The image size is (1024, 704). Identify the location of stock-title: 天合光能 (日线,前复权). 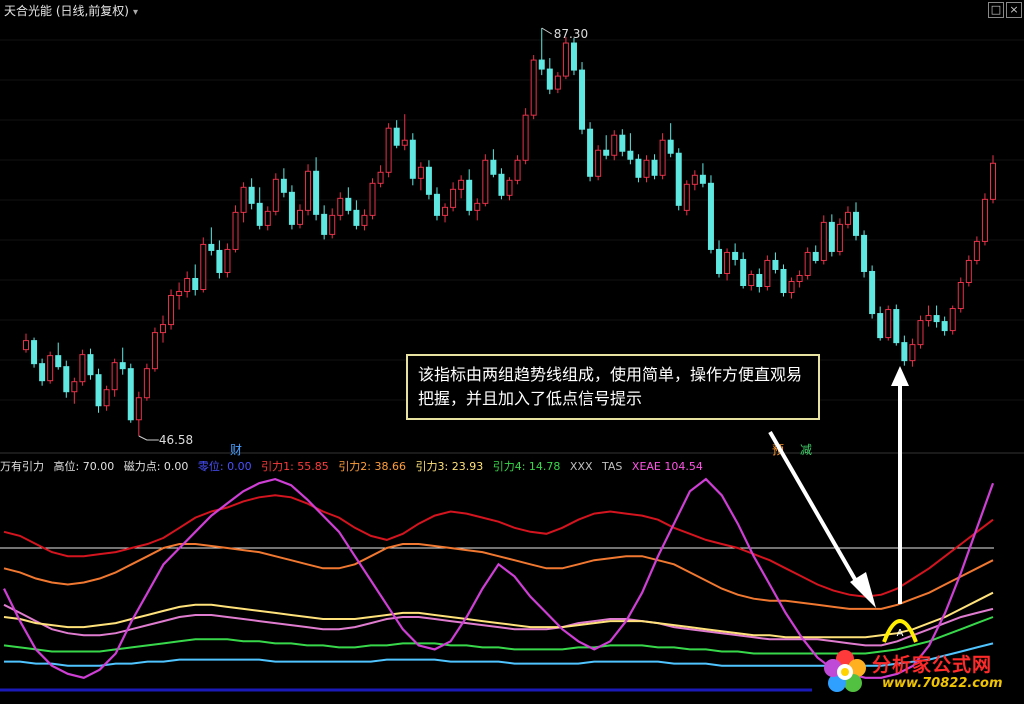
(66, 11).